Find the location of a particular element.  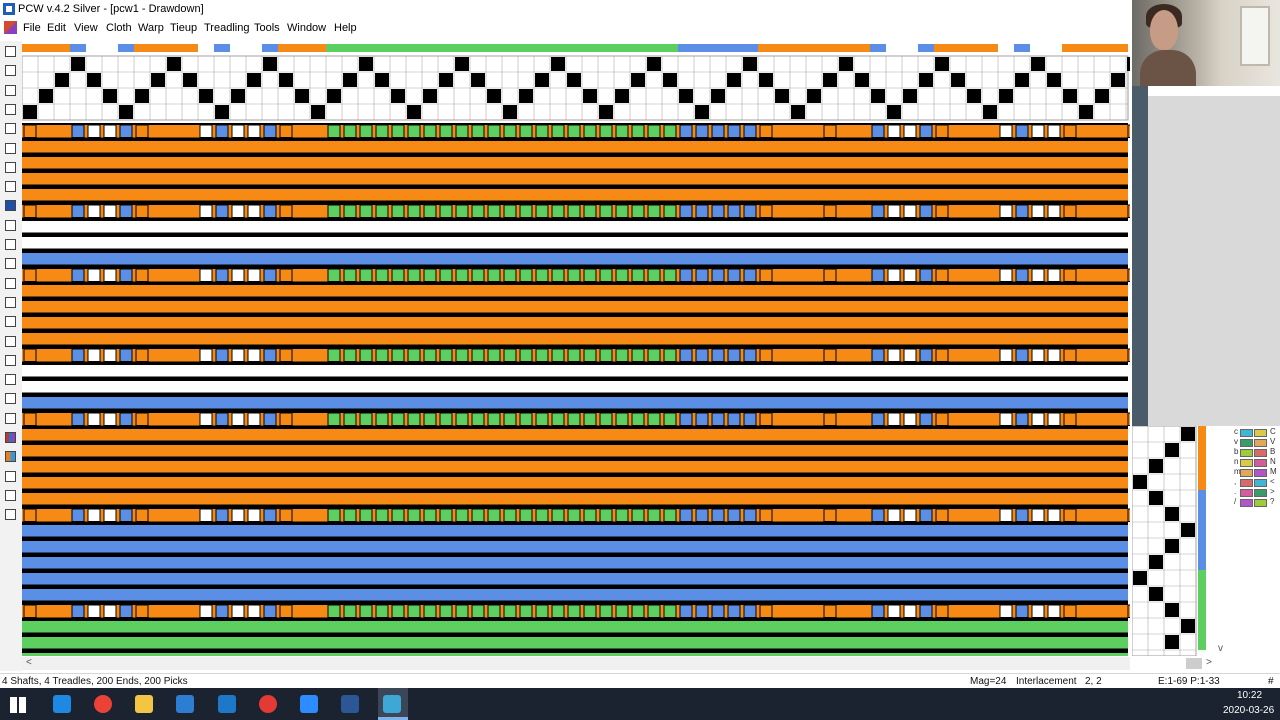

rectangle-icon is located at coordinates (10, 225).